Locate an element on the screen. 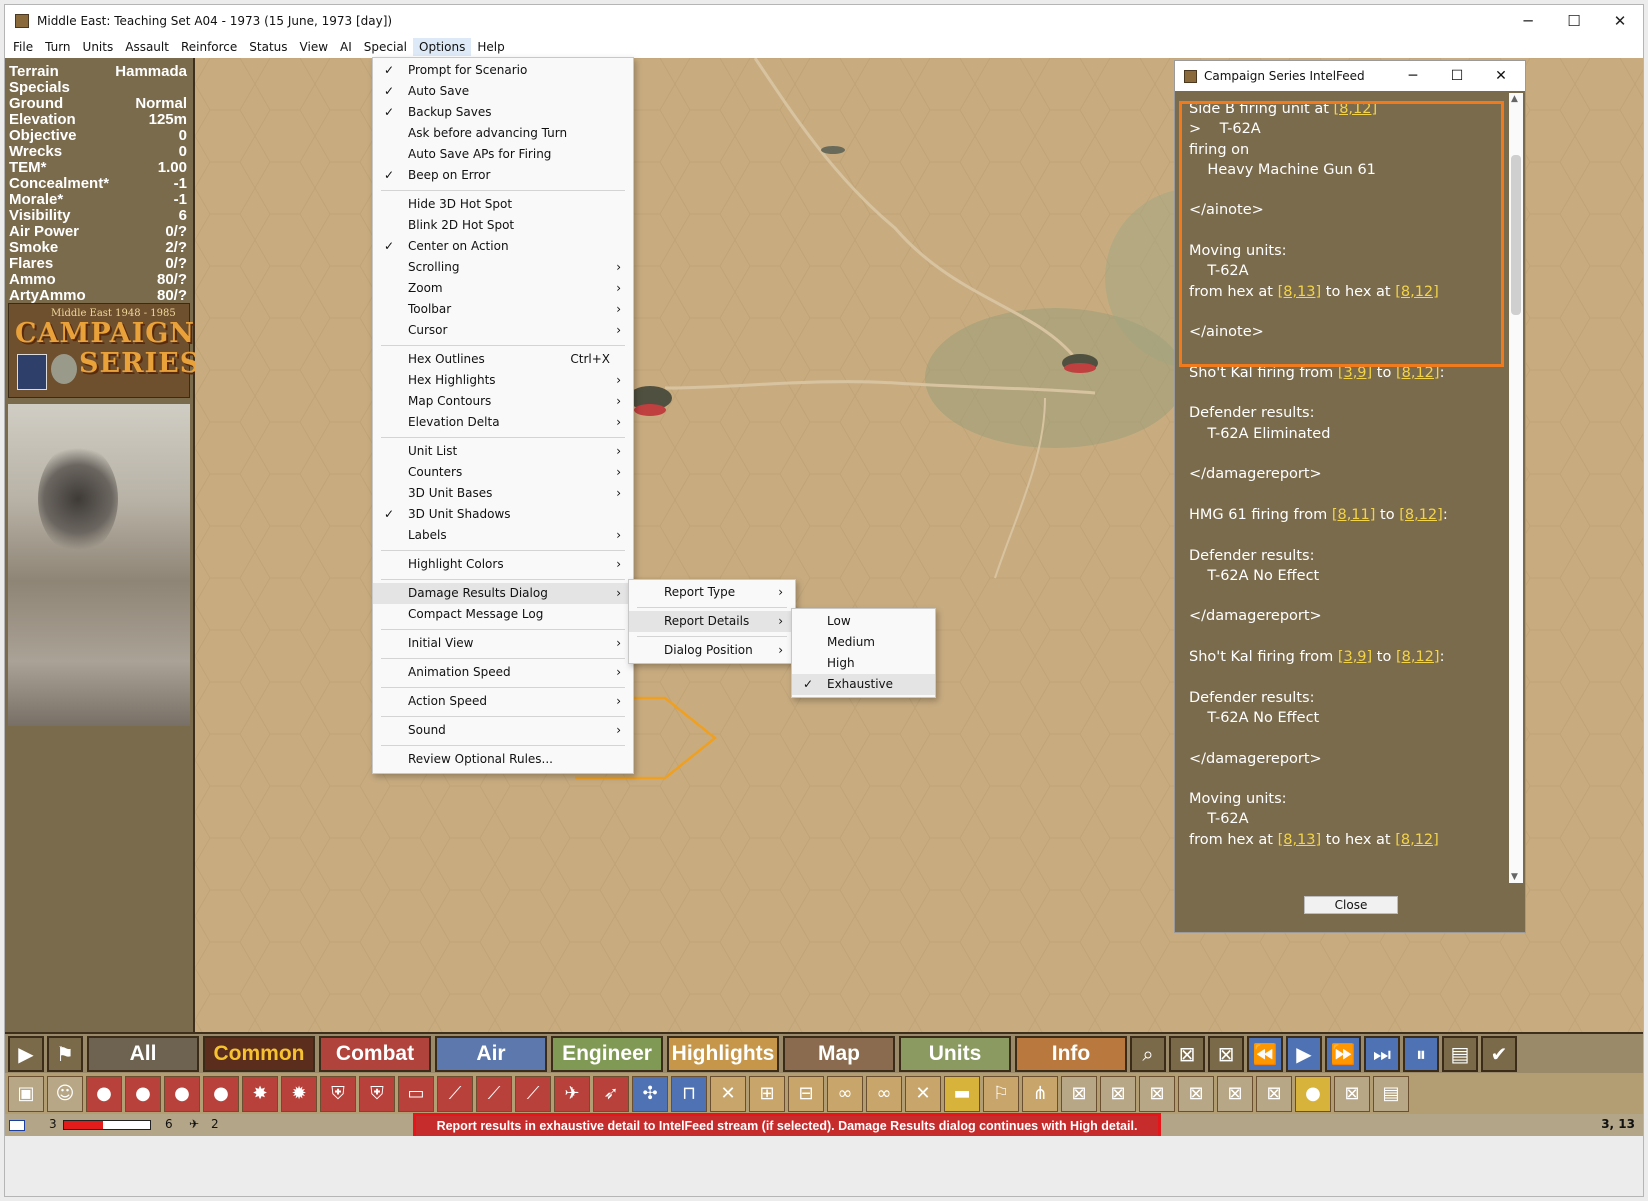  checkmark-icon: ✔ is located at coordinates (1499, 1053).